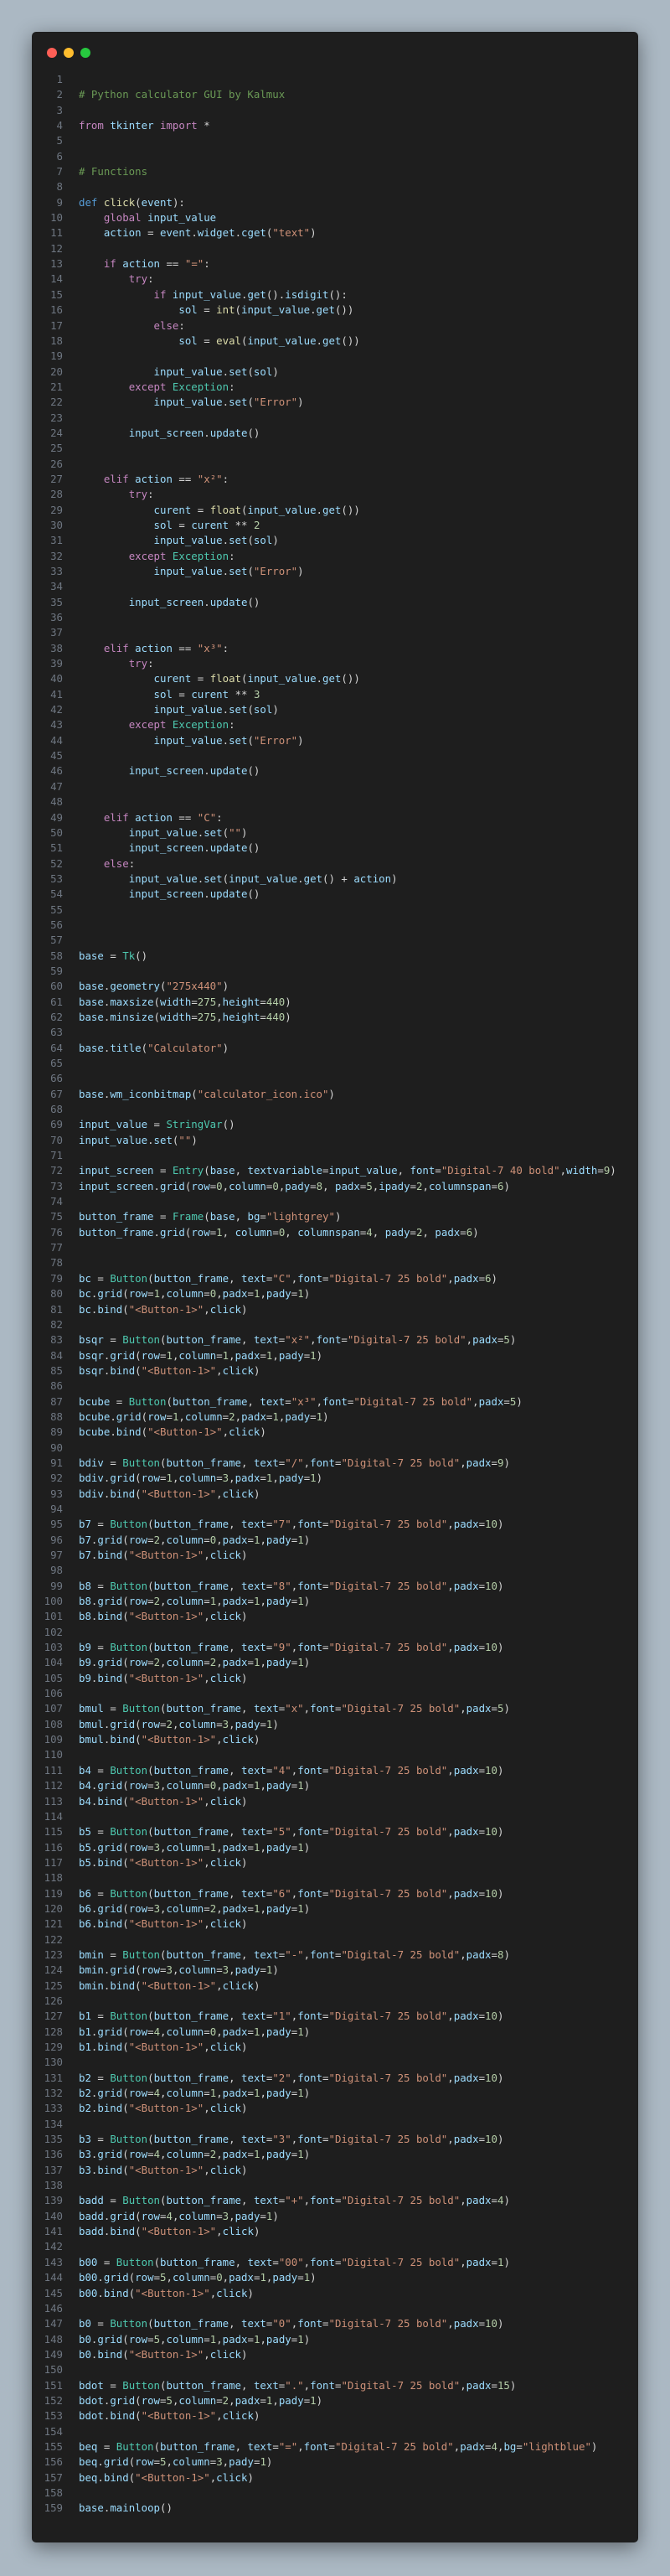 This screenshot has width=670, height=2576. Describe the element at coordinates (335, 1754) in the screenshot. I see `code-line: 110` at that location.